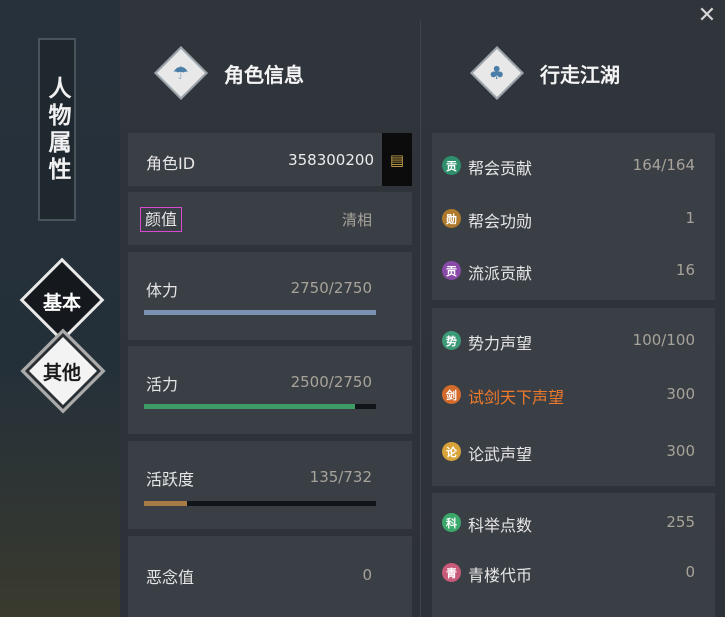  Describe the element at coordinates (685, 270) in the screenshot. I see `school-contribution-value: 16` at that location.